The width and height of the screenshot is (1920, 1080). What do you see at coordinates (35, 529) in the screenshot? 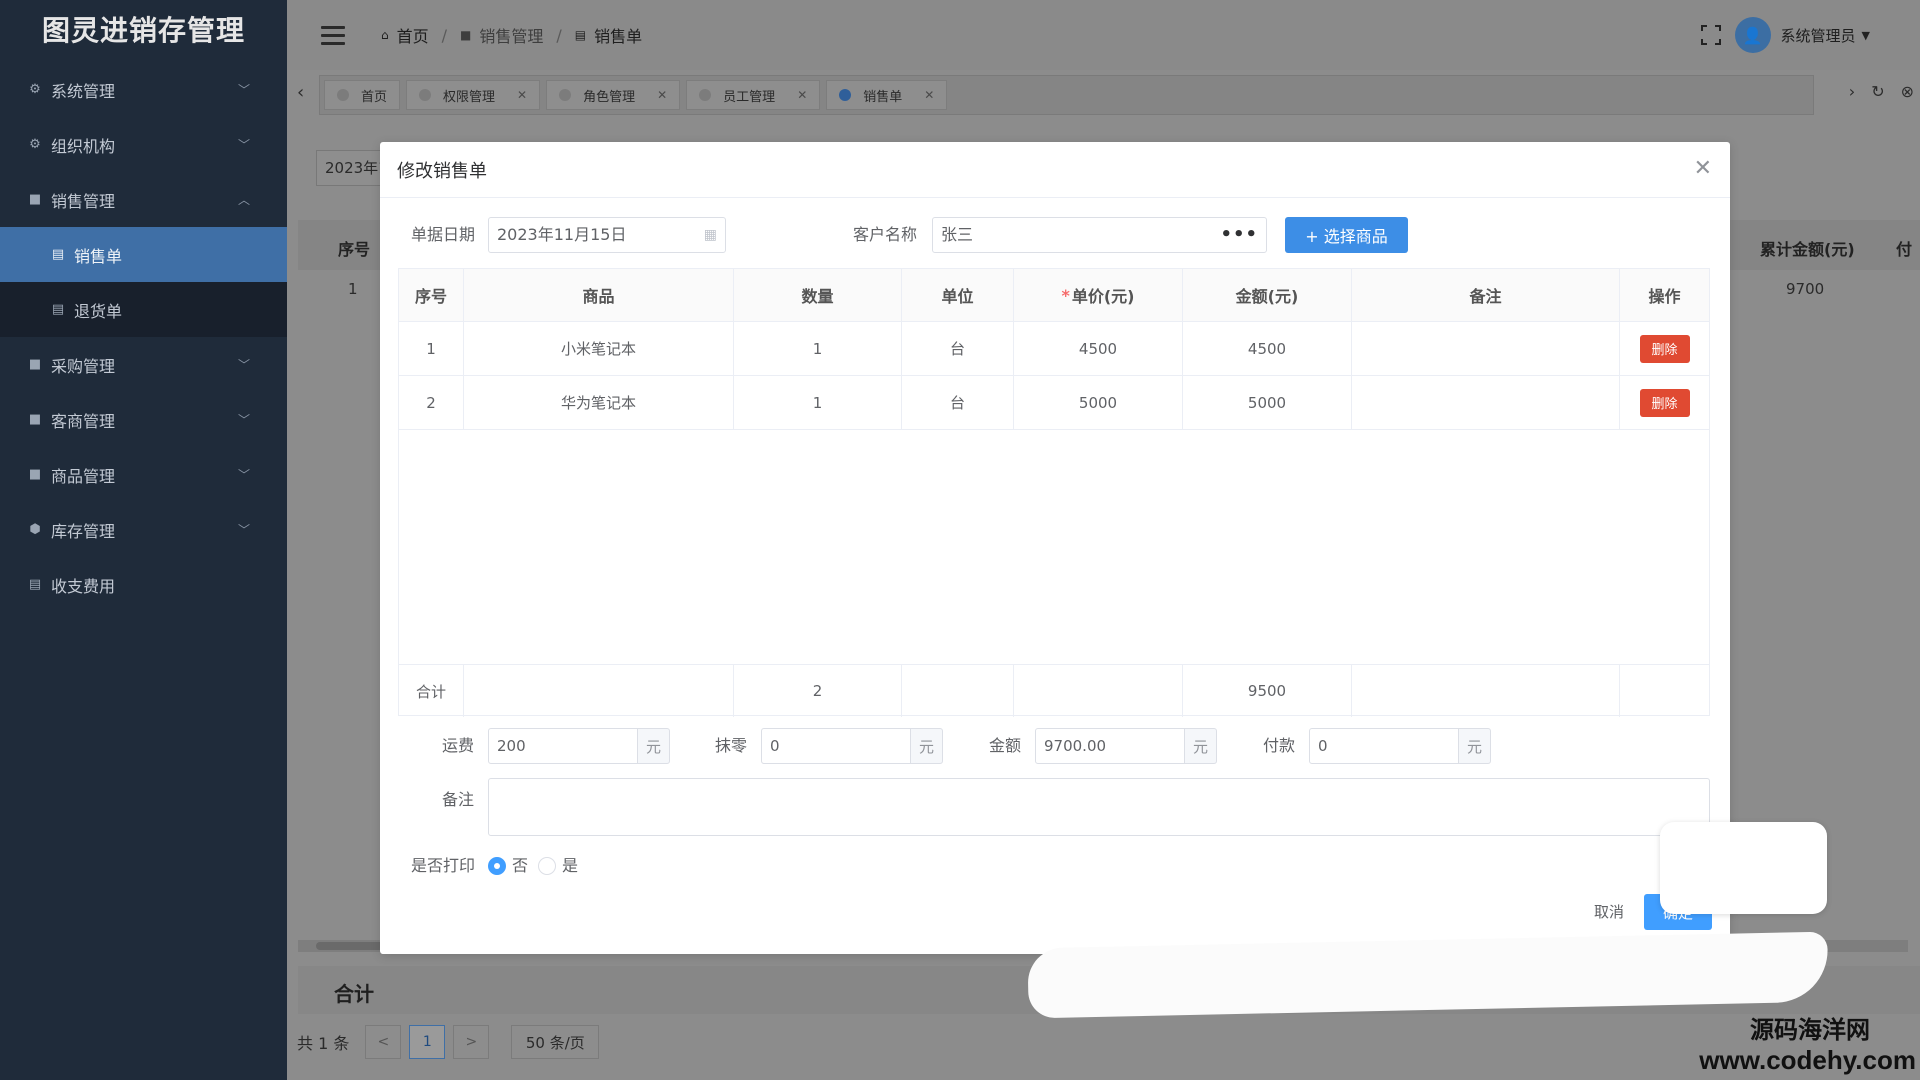
I see `box-icon: ⬢` at bounding box center [35, 529].